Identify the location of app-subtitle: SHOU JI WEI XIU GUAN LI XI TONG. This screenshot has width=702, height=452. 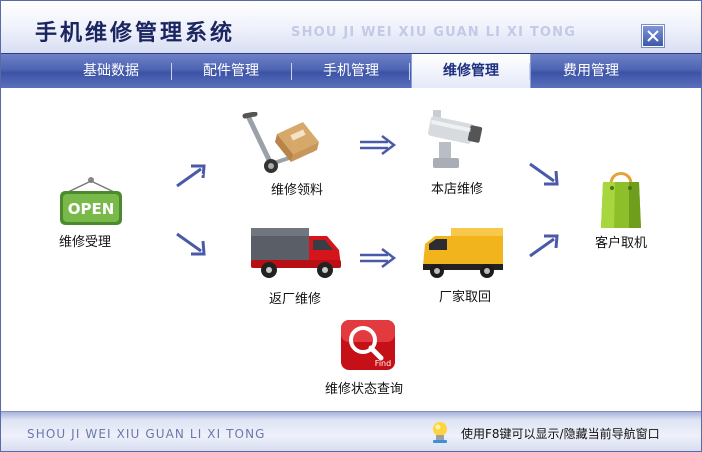
(434, 32).